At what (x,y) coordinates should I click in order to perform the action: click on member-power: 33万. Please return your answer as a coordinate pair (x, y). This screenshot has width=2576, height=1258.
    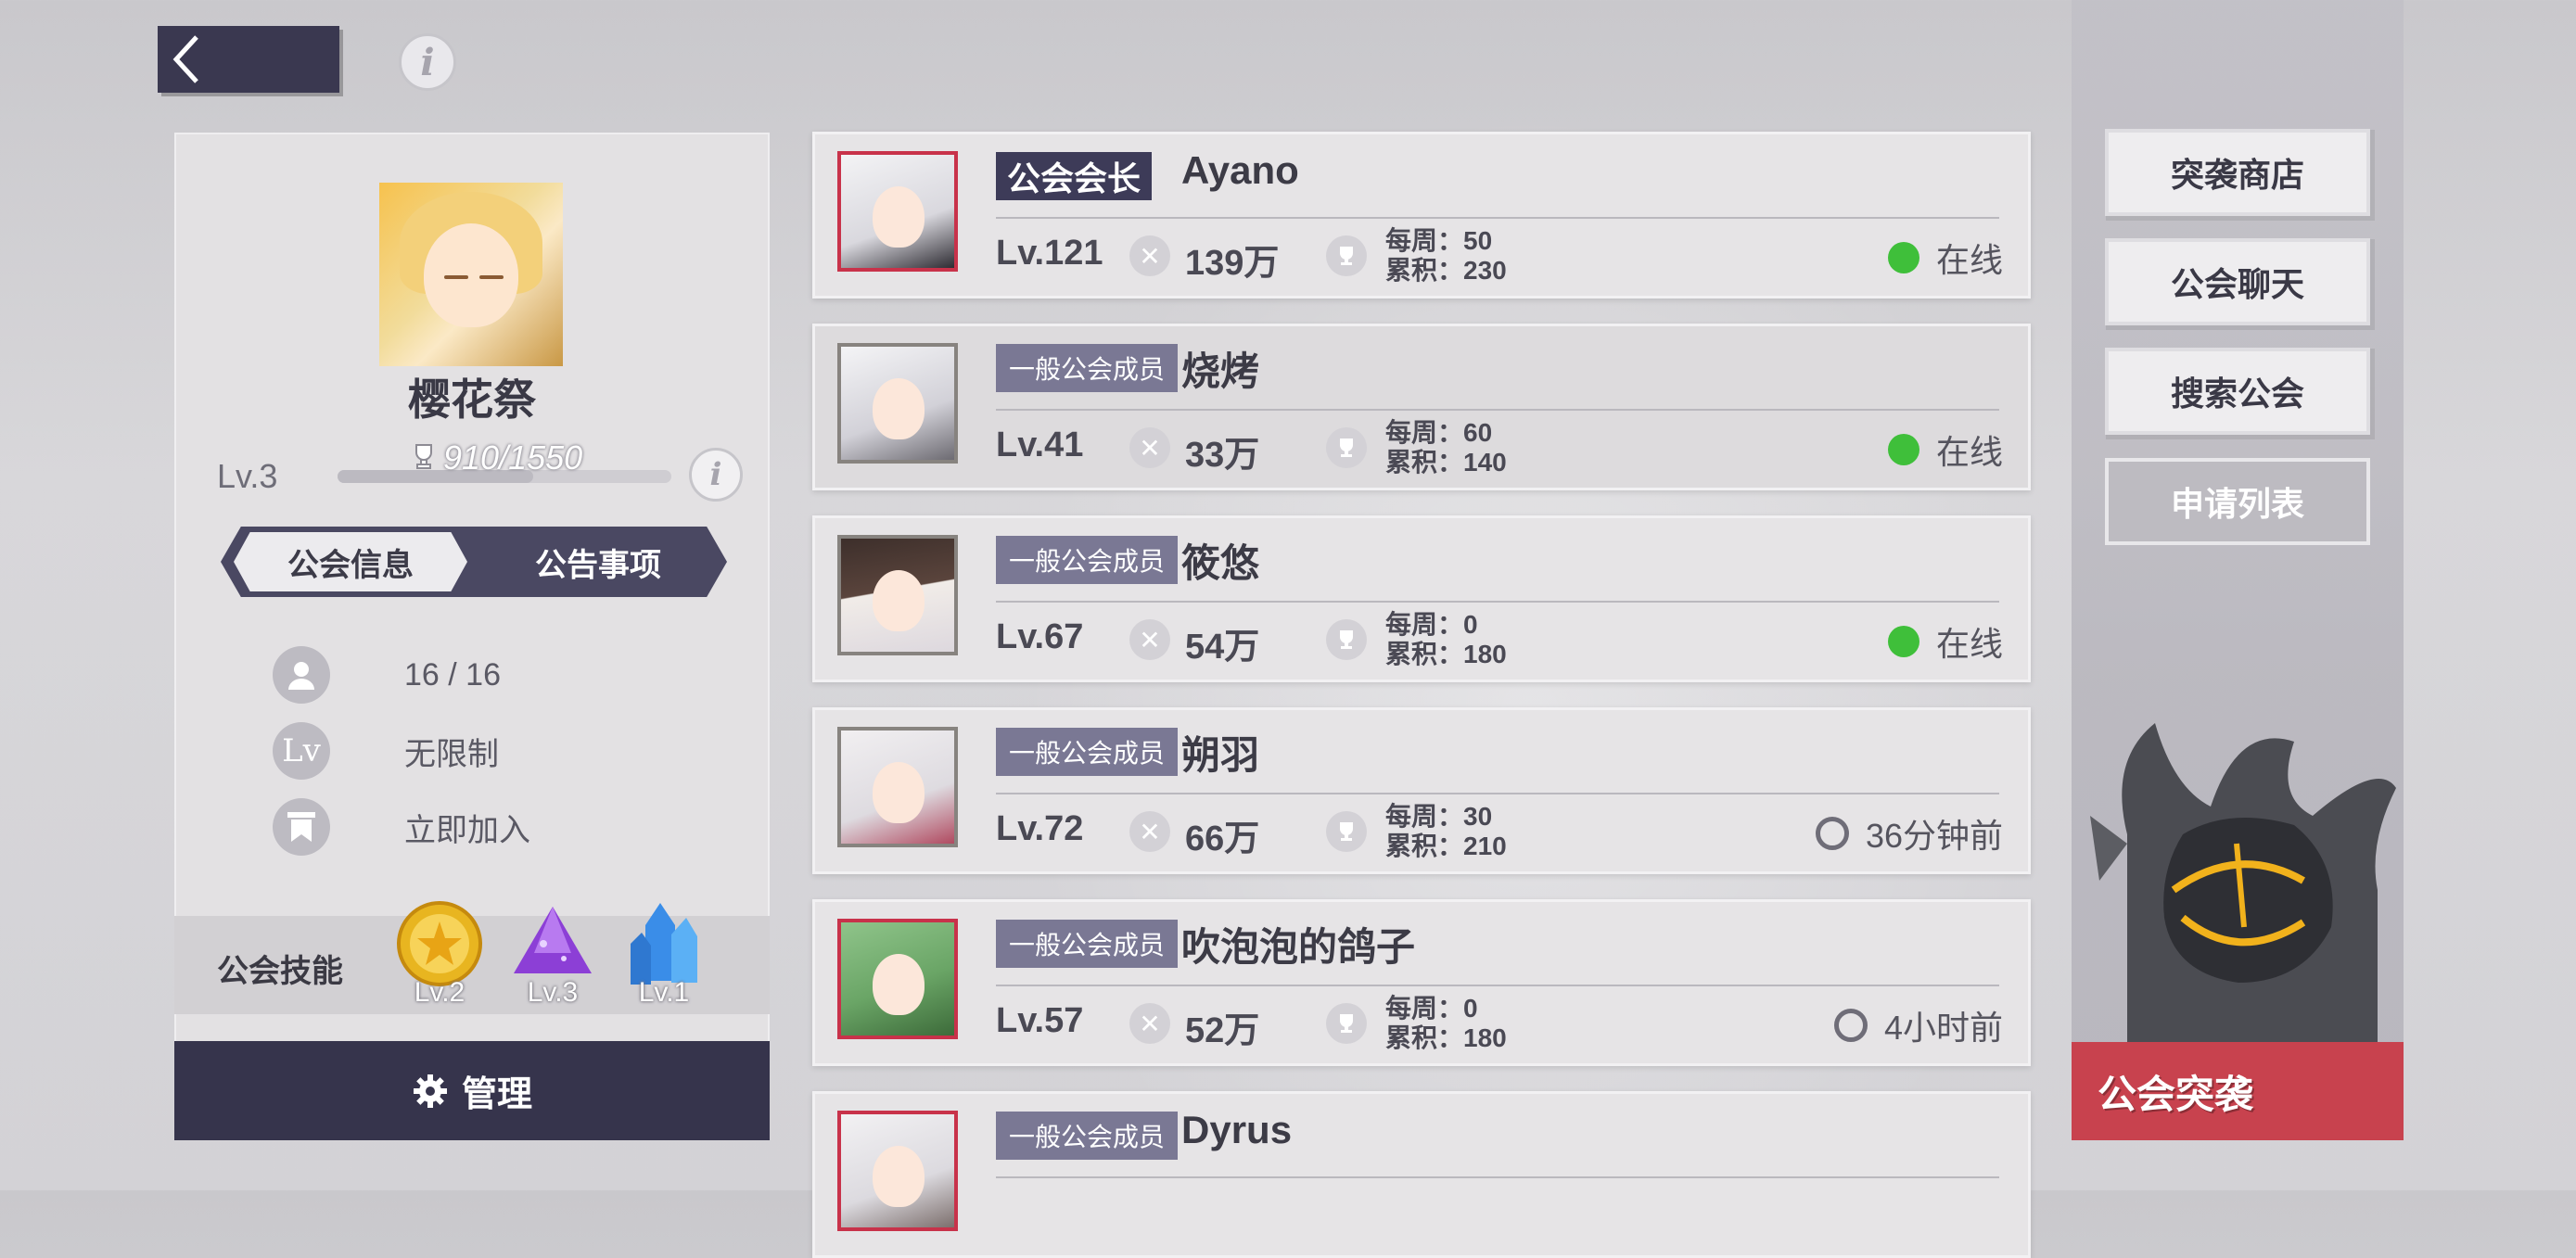
    Looking at the image, I should click on (1223, 456).